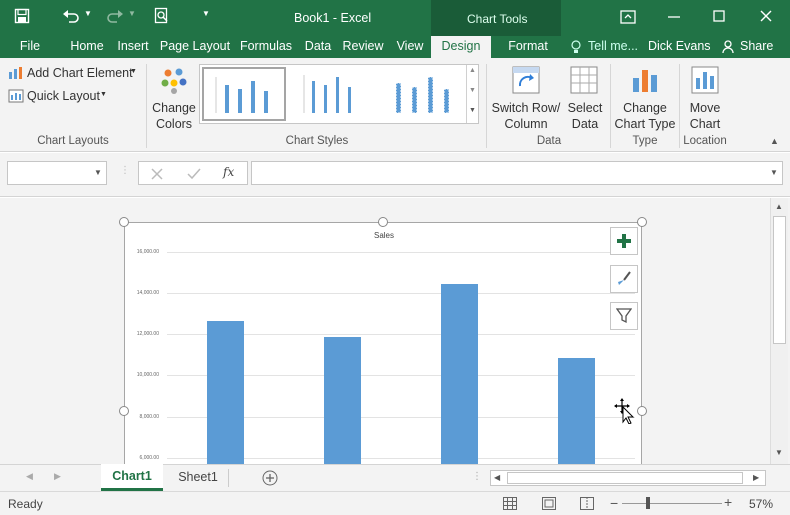 Image resolution: width=790 pixels, height=515 pixels. What do you see at coordinates (610, 106) in the screenshot?
I see `group-divider` at bounding box center [610, 106].